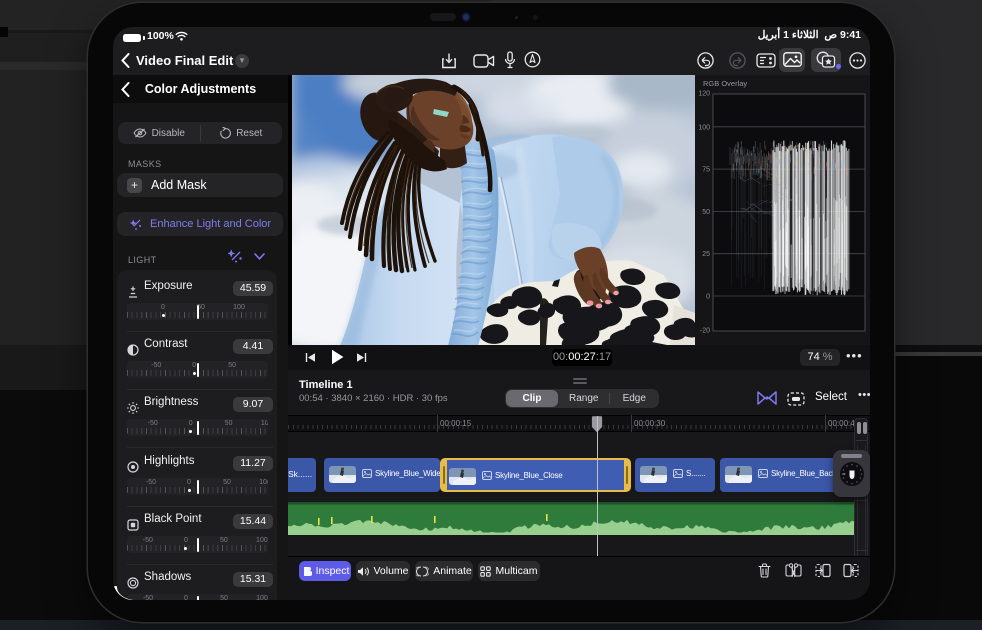  Describe the element at coordinates (706, 170) in the screenshot. I see `svg-text: 75` at that location.